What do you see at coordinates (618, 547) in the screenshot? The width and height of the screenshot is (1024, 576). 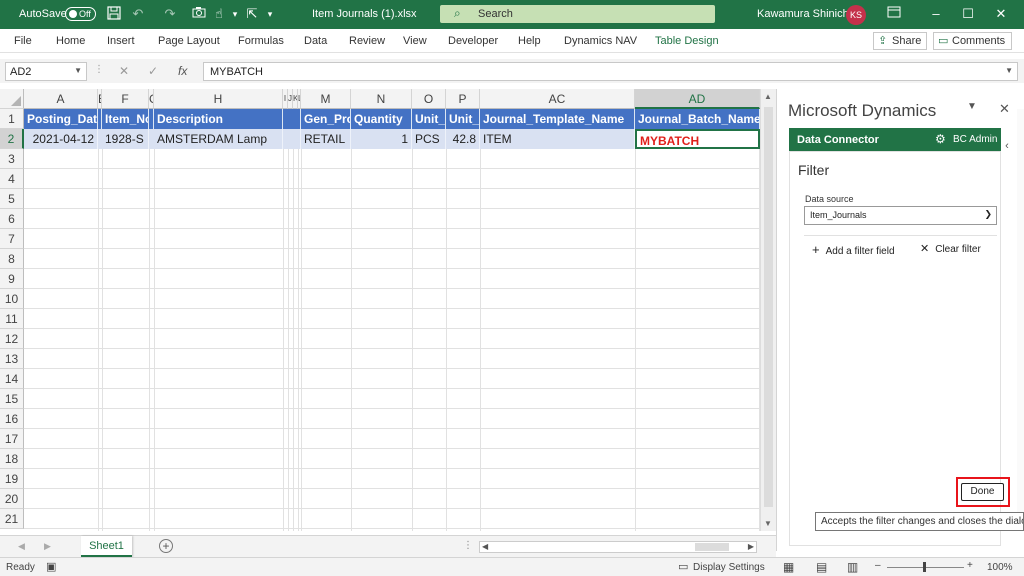 I see `horizontal-scrollbar: ◀ ▶` at bounding box center [618, 547].